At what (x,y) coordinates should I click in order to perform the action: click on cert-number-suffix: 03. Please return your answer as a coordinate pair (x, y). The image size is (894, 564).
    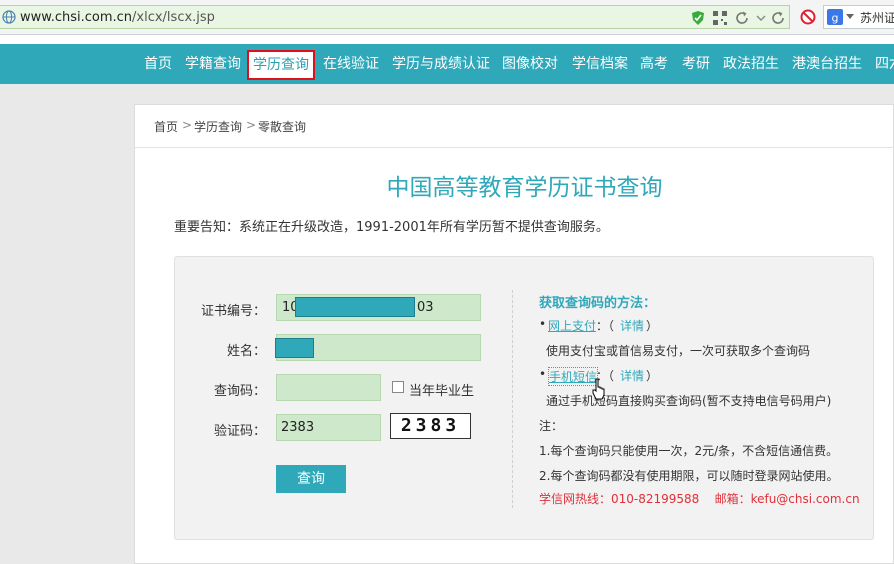
    Looking at the image, I should click on (425, 307).